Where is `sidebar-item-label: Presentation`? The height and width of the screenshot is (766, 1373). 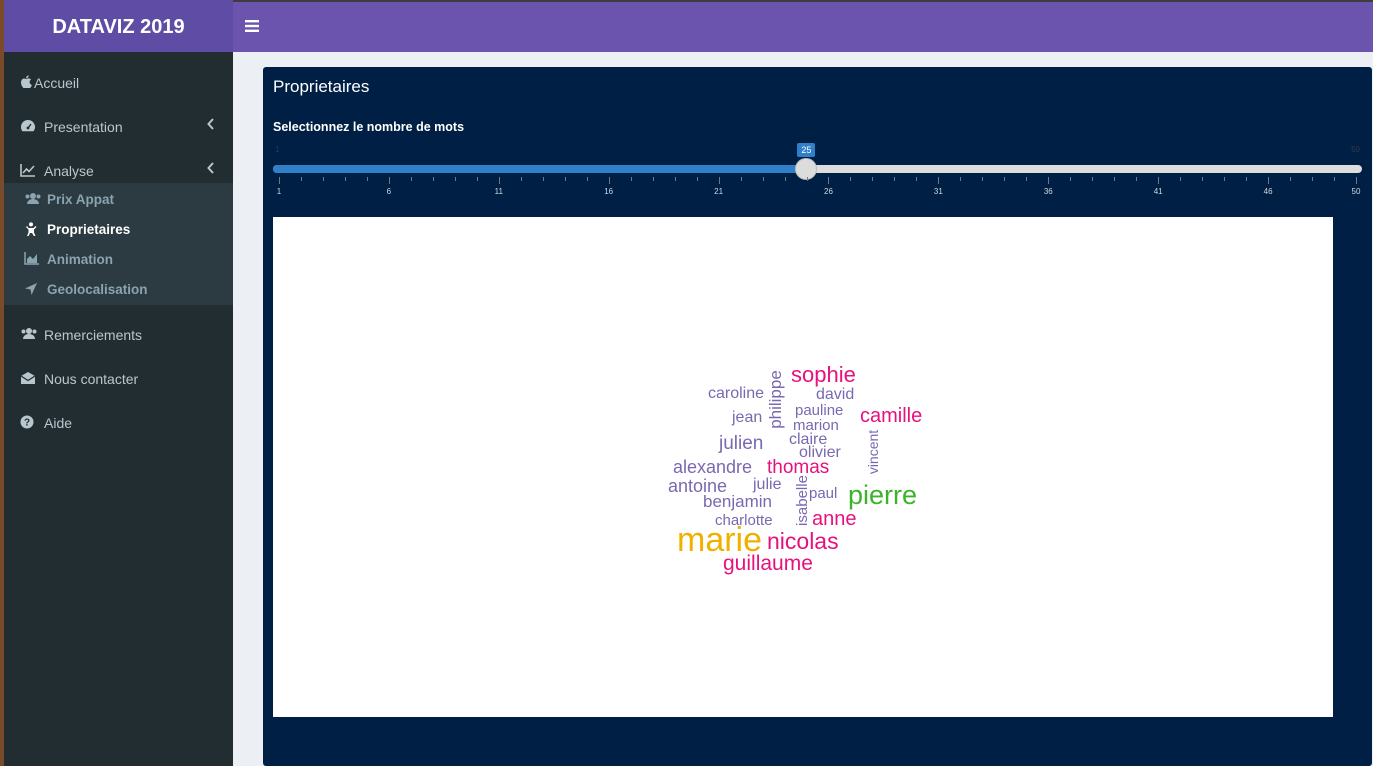
sidebar-item-label: Presentation is located at coordinates (83, 127).